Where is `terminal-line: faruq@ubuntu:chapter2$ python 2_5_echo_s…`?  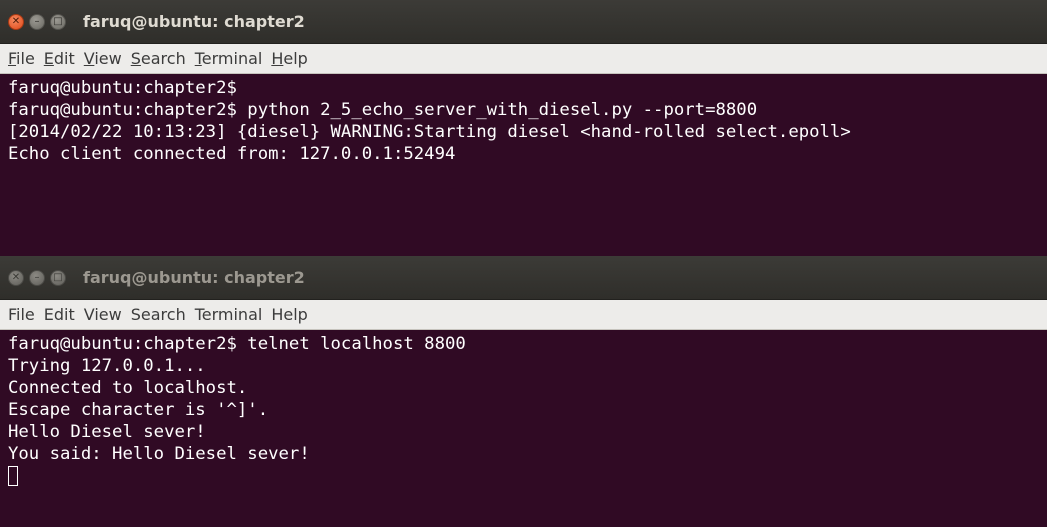
terminal-line: faruq@ubuntu:chapter2$ python 2_5_echo_s… is located at coordinates (383, 110).